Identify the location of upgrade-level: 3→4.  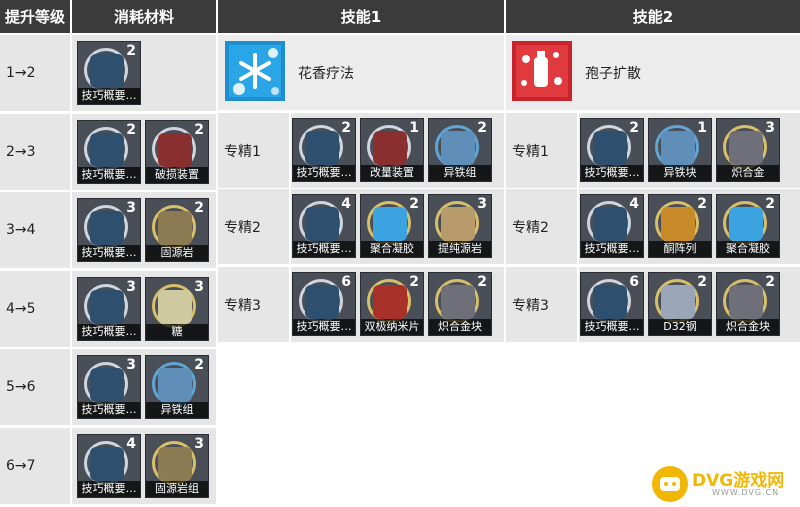
(21, 230).